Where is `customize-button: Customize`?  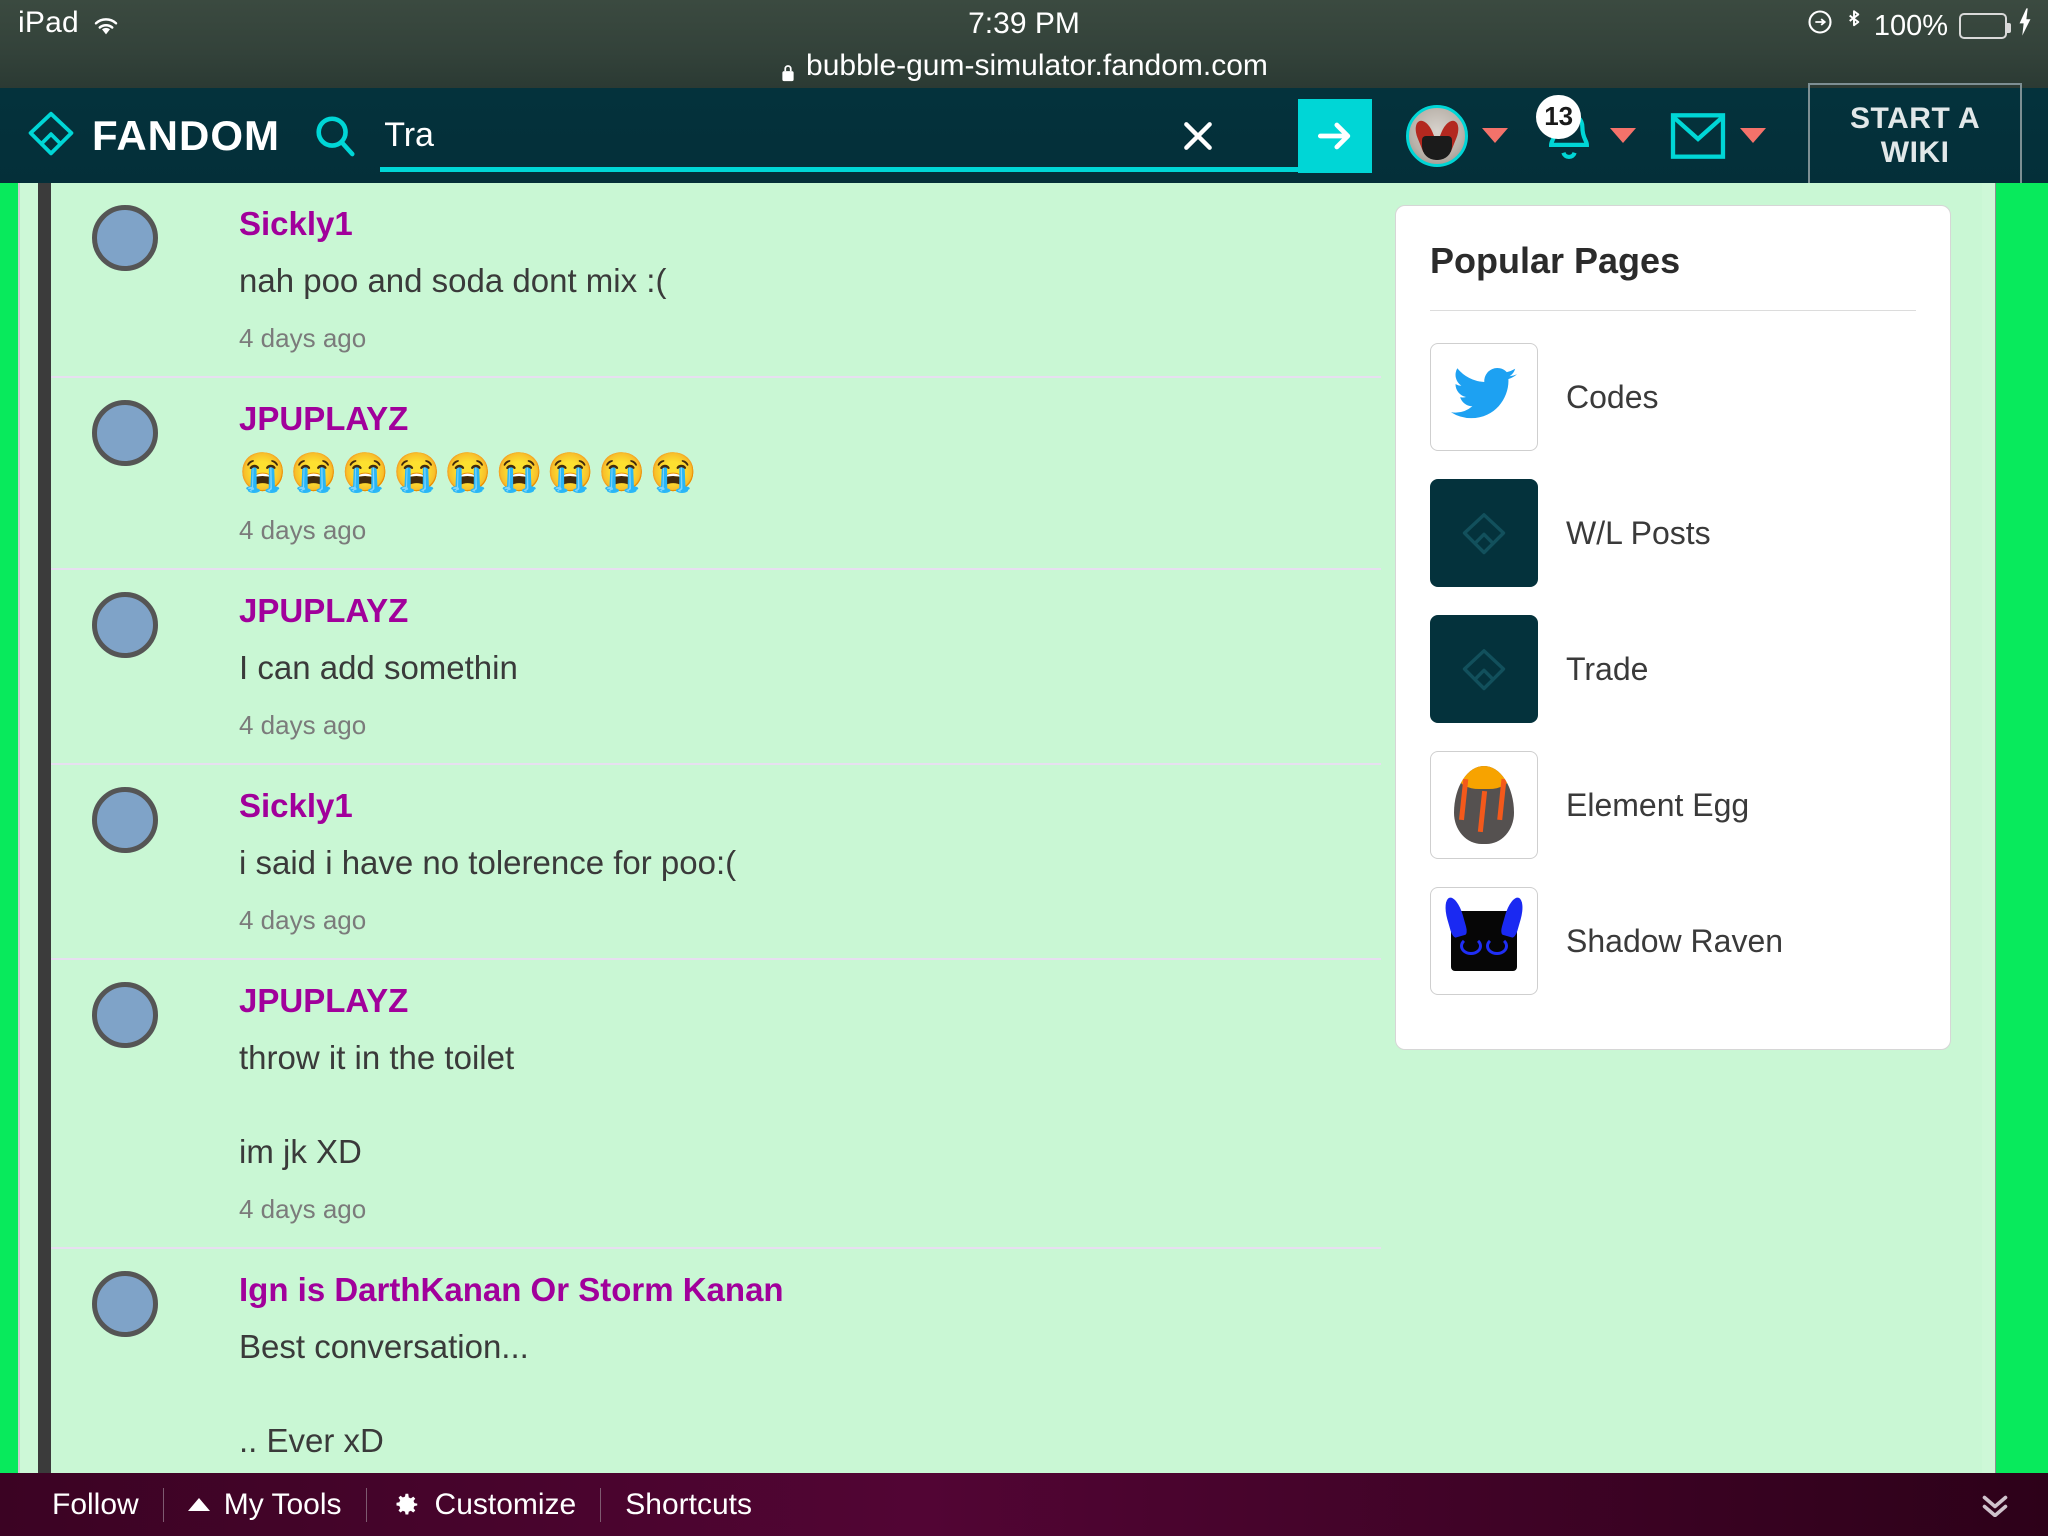
customize-button: Customize is located at coordinates (484, 1505).